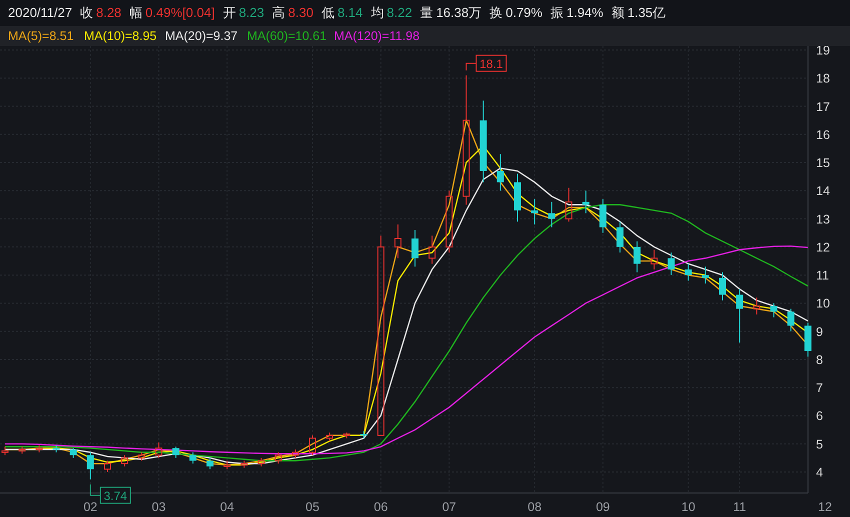 This screenshot has height=517, width=850. I want to click on moving-average-legend: MA(5)=8.51, so click(46, 36).